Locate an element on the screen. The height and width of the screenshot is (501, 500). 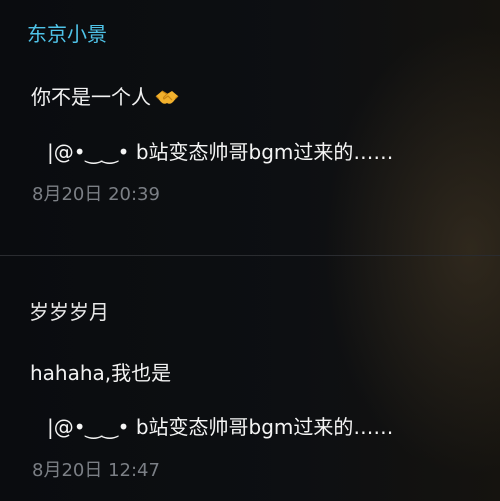
comment-text-content: 你不是一个人 is located at coordinates (91, 97).